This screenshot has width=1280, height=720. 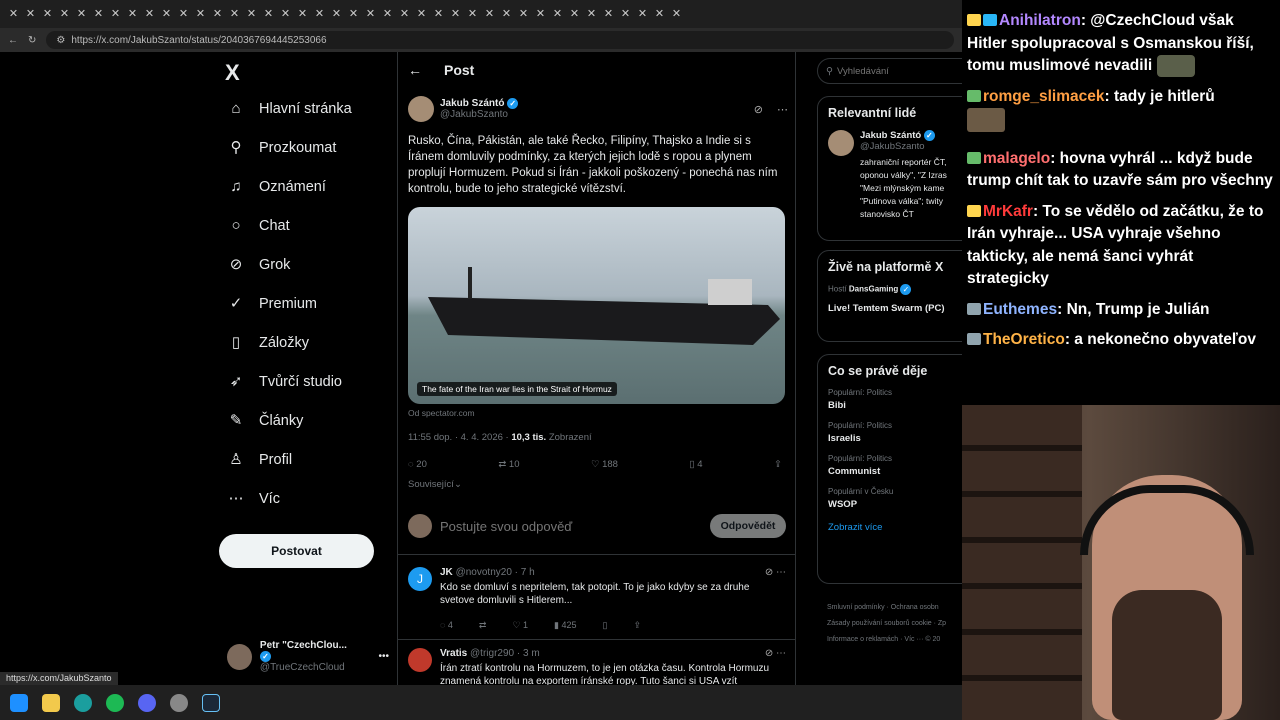 What do you see at coordinates (458, 437) in the screenshot?
I see `tweet-time: 11:55 dop. · 4. 4. 2026 ·` at bounding box center [458, 437].